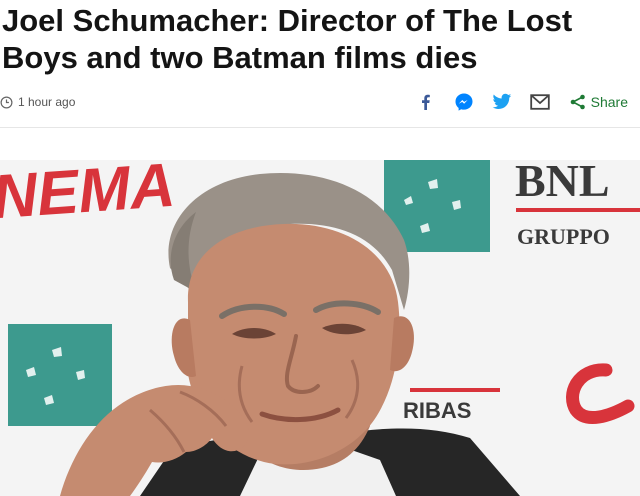  Describe the element at coordinates (562, 183) in the screenshot. I see `backdrop-text-bnl: BNL` at that location.